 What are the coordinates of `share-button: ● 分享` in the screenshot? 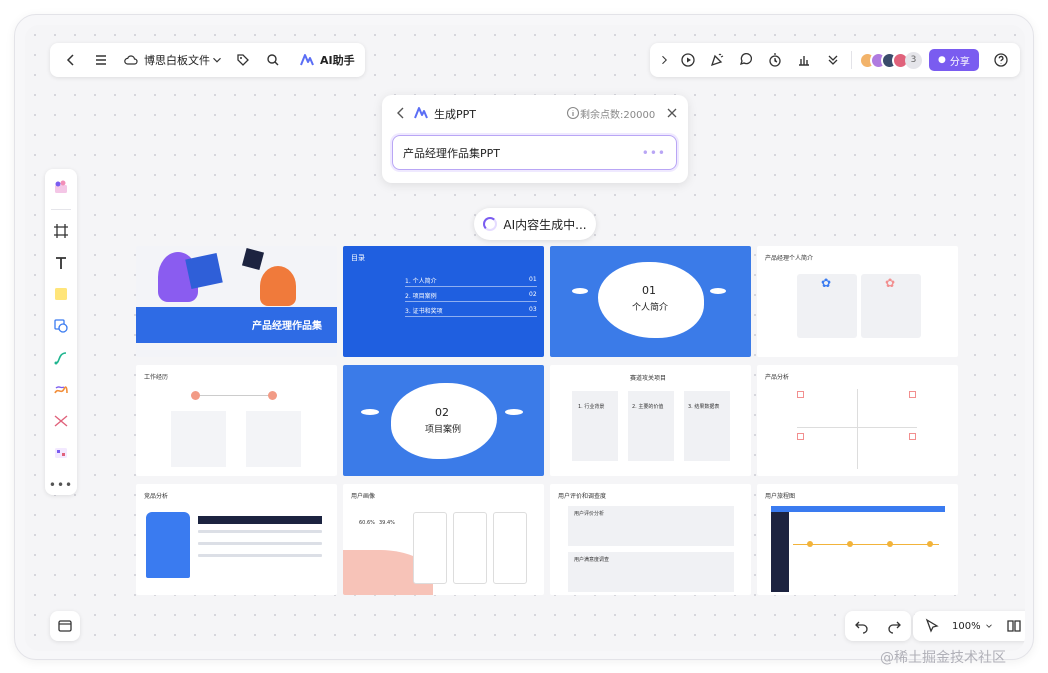 It's located at (954, 60).